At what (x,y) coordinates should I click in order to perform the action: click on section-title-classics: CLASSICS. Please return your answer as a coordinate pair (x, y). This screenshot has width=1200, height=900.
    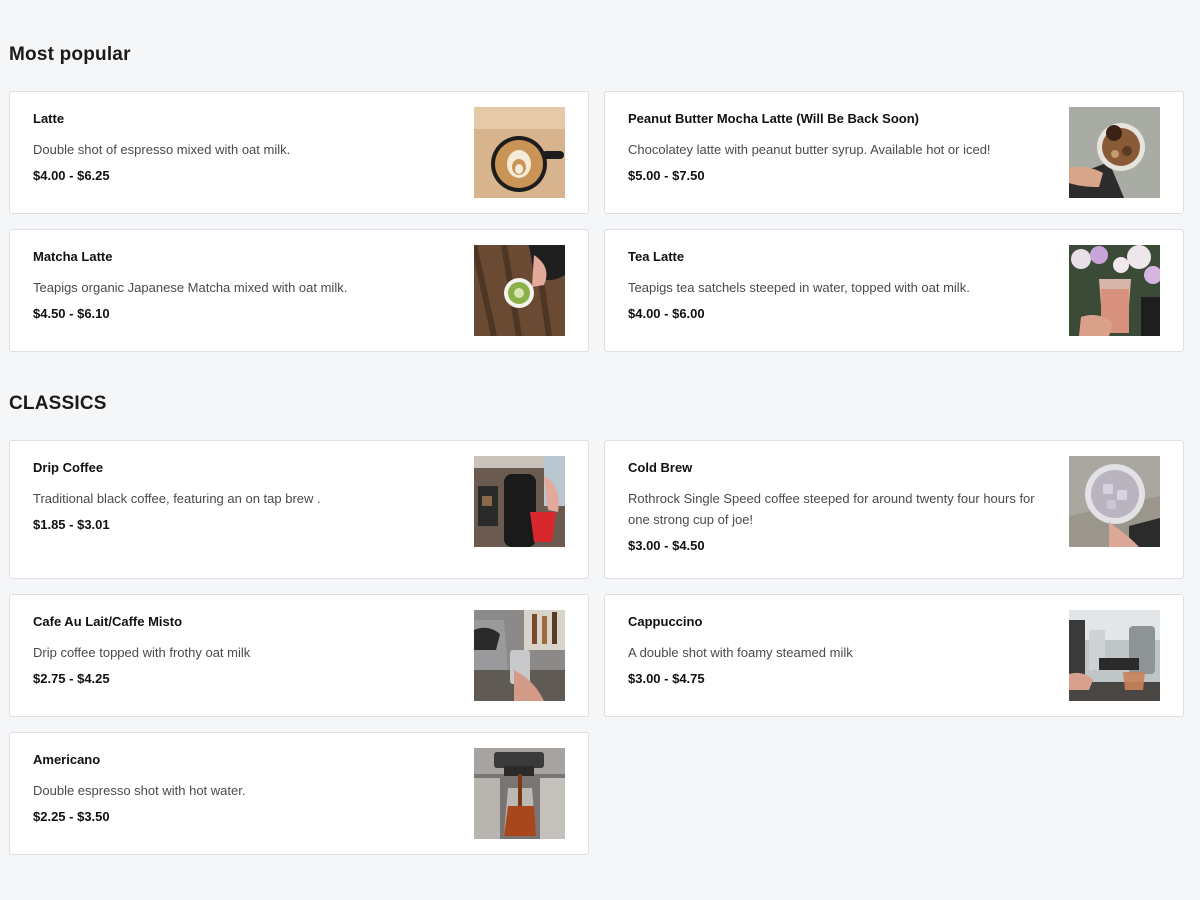
    Looking at the image, I should click on (58, 403).